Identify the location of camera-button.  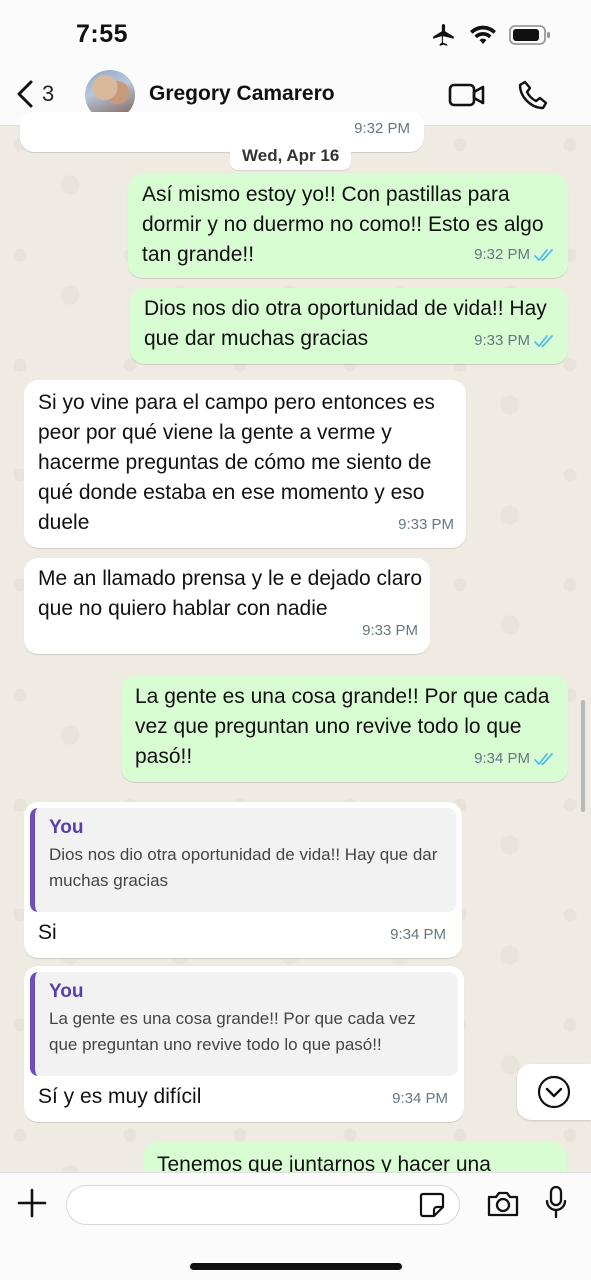
(503, 1206).